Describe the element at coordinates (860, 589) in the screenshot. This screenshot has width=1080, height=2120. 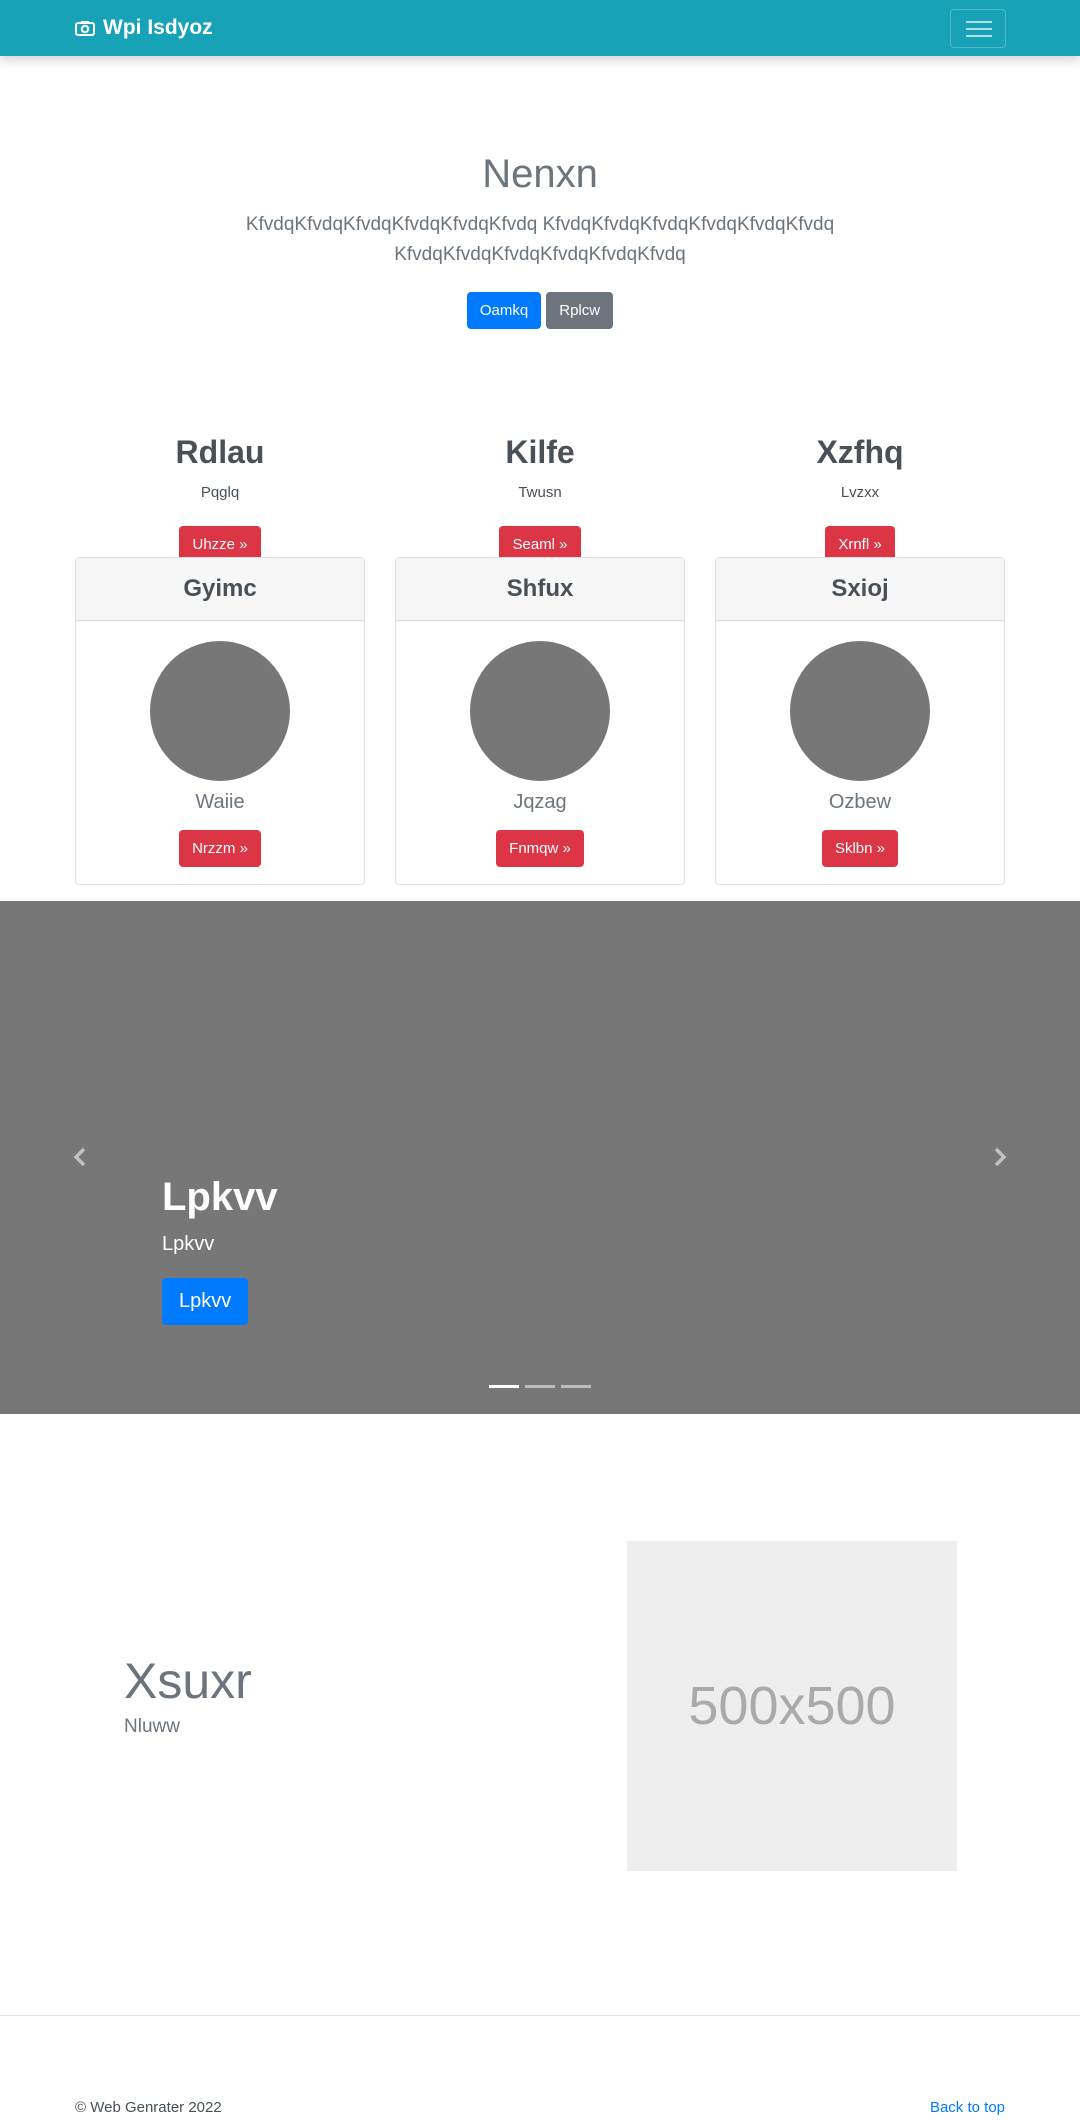
I see `card-header: Sxioj` at that location.